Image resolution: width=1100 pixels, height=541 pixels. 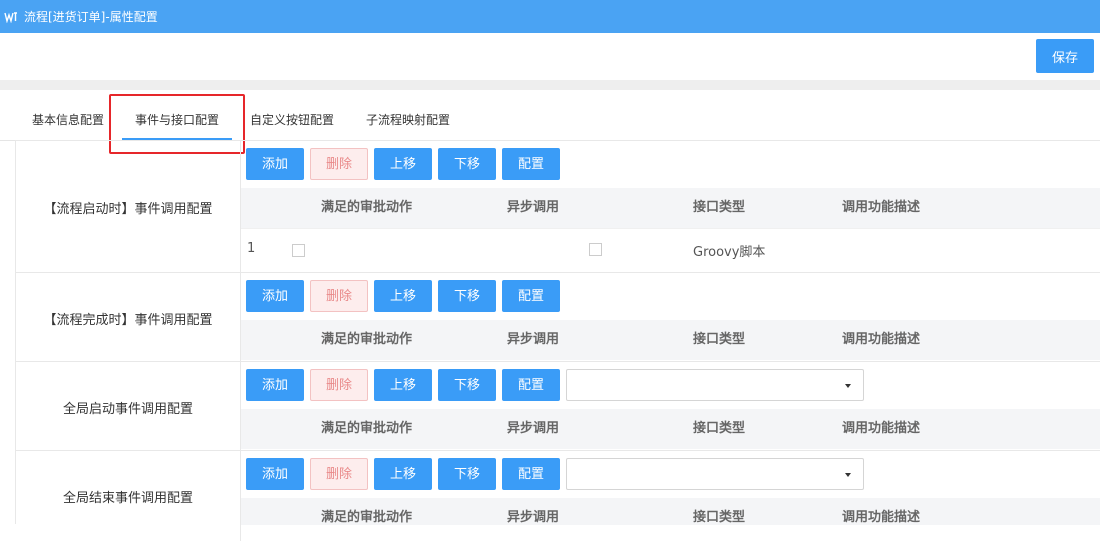 What do you see at coordinates (128, 207) in the screenshot?
I see `section-label: 【流程启动时】事件调用配置` at bounding box center [128, 207].